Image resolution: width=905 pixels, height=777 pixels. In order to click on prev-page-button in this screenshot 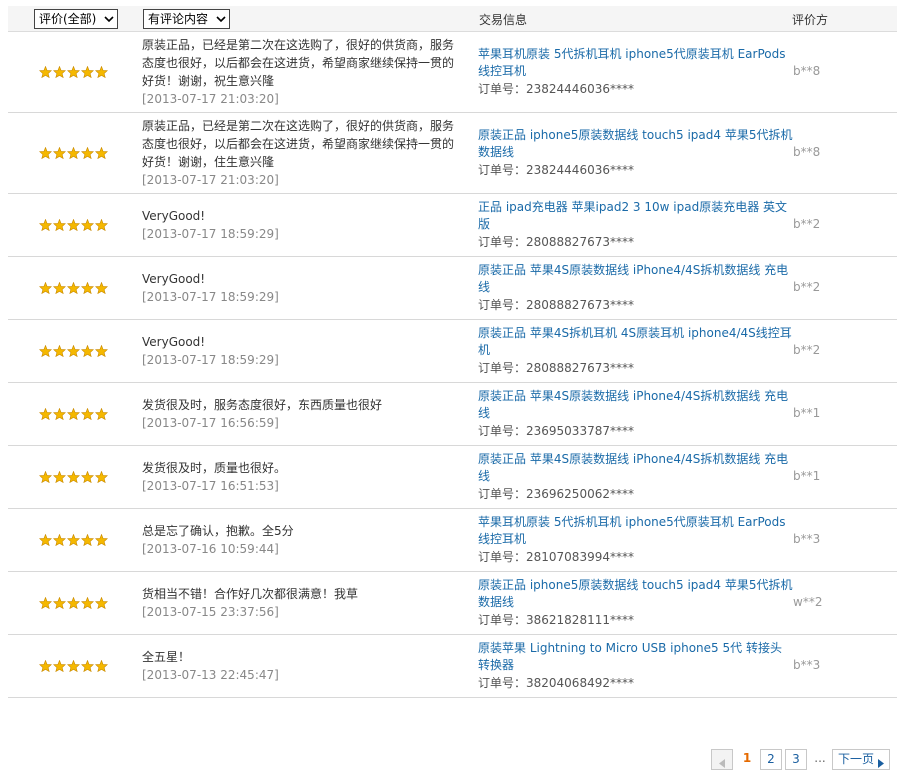, I will do `click(722, 759)`.